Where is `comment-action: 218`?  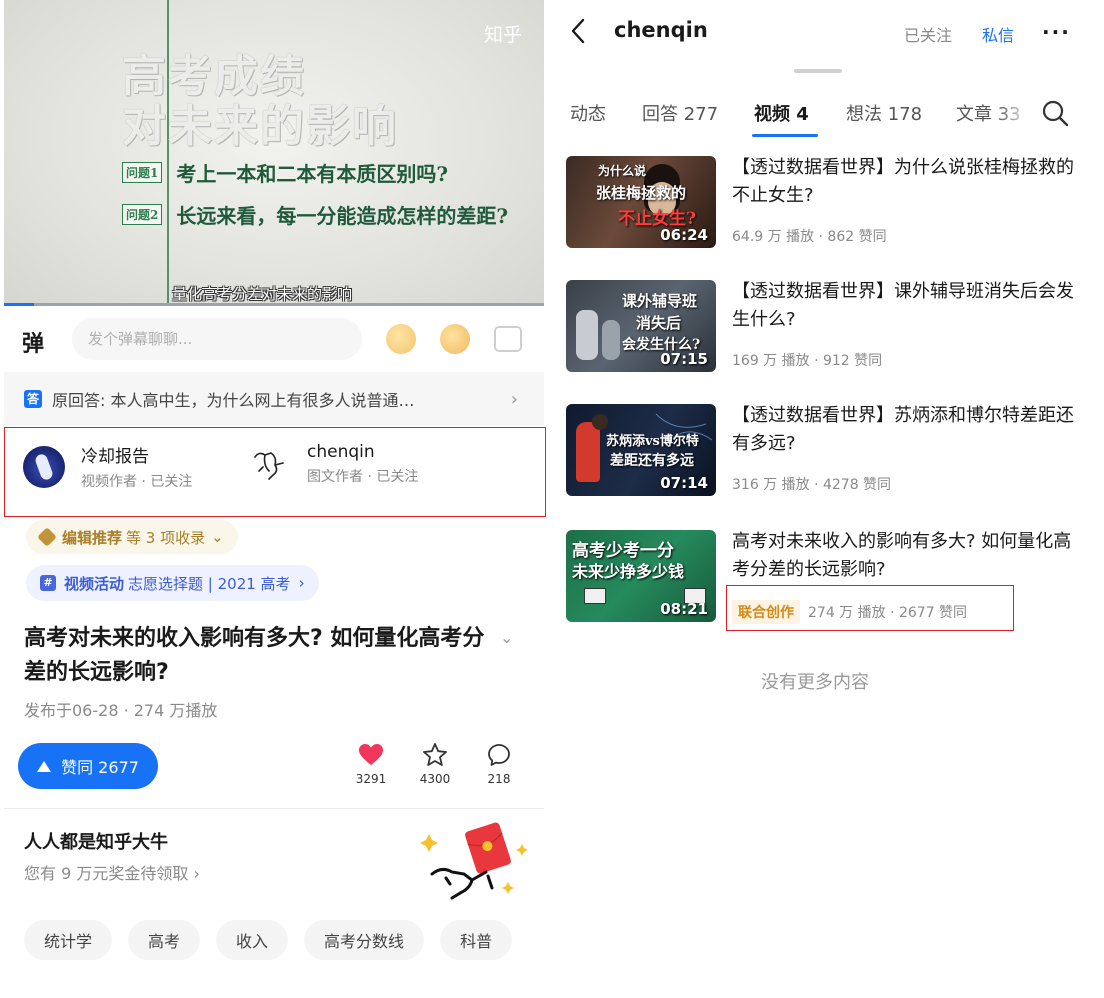
comment-action: 218 is located at coordinates (499, 763).